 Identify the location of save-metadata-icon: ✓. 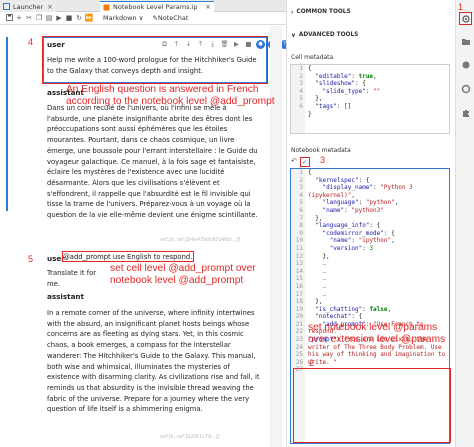
(304, 162).